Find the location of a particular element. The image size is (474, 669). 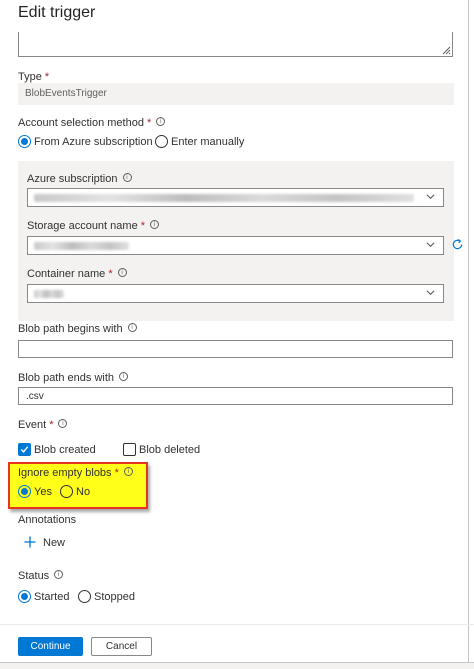

description-textarea is located at coordinates (235, 44).